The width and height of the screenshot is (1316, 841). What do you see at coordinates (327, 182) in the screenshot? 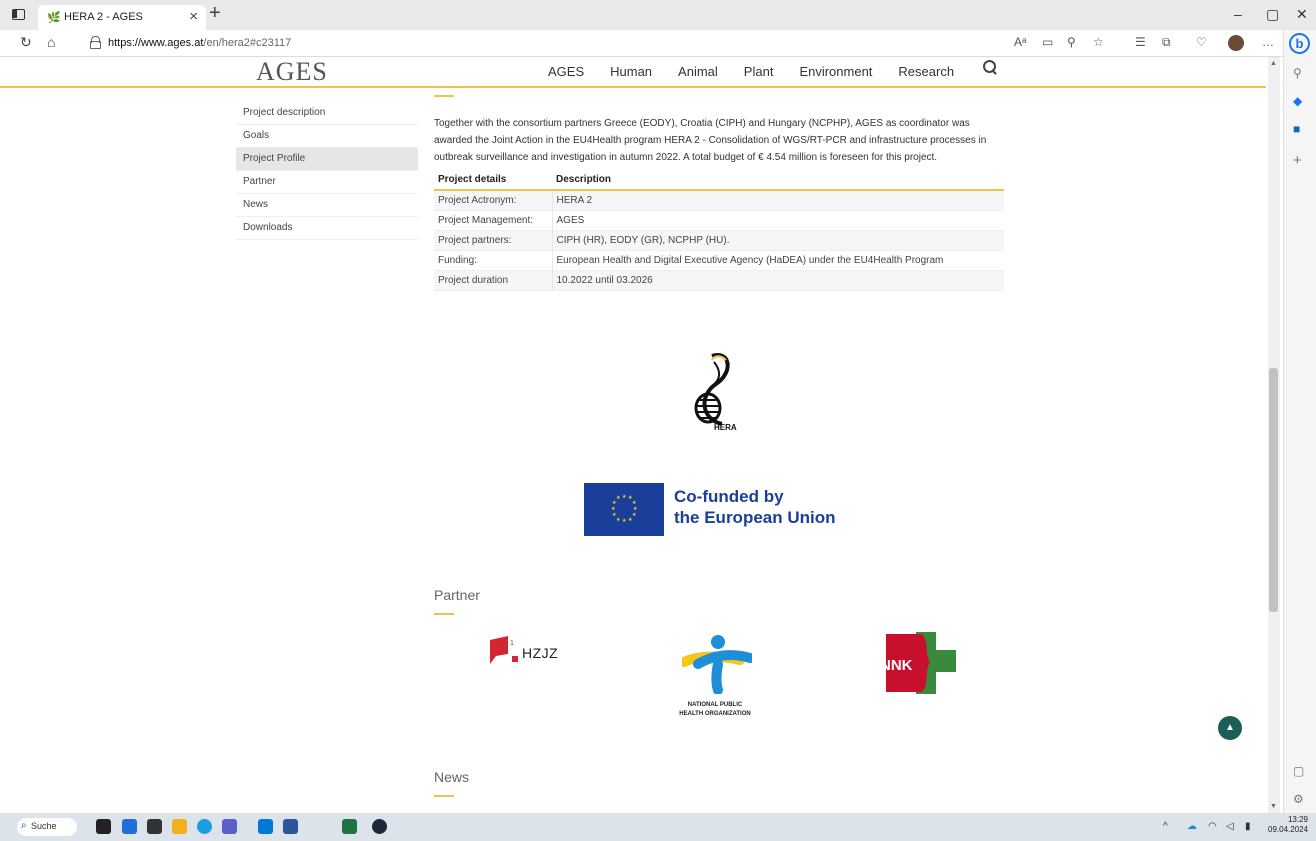
I see `subnav-partner: Partner` at bounding box center [327, 182].